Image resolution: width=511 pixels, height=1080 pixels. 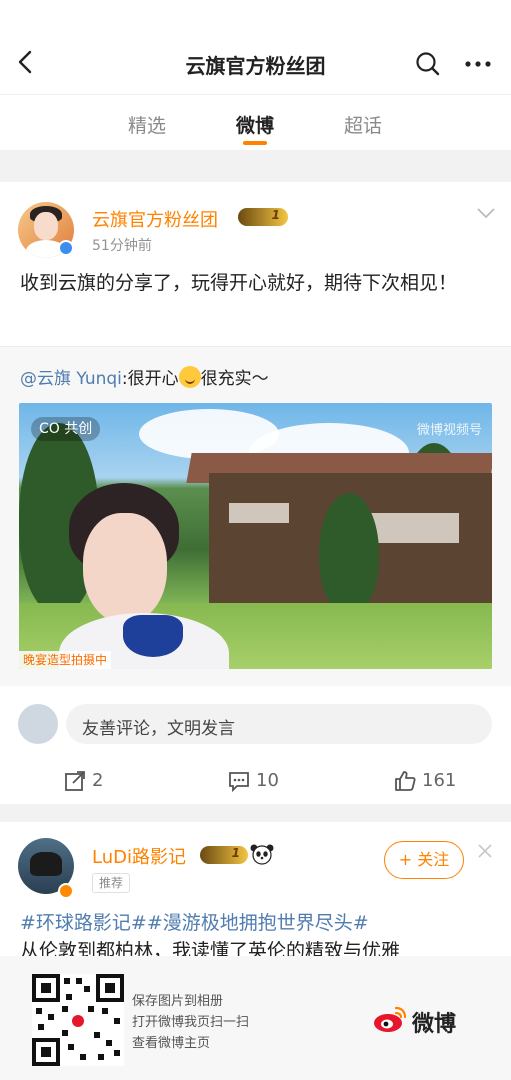 I want to click on video-caption-tag: 晚宴造型拍摄中, so click(x=65, y=660).